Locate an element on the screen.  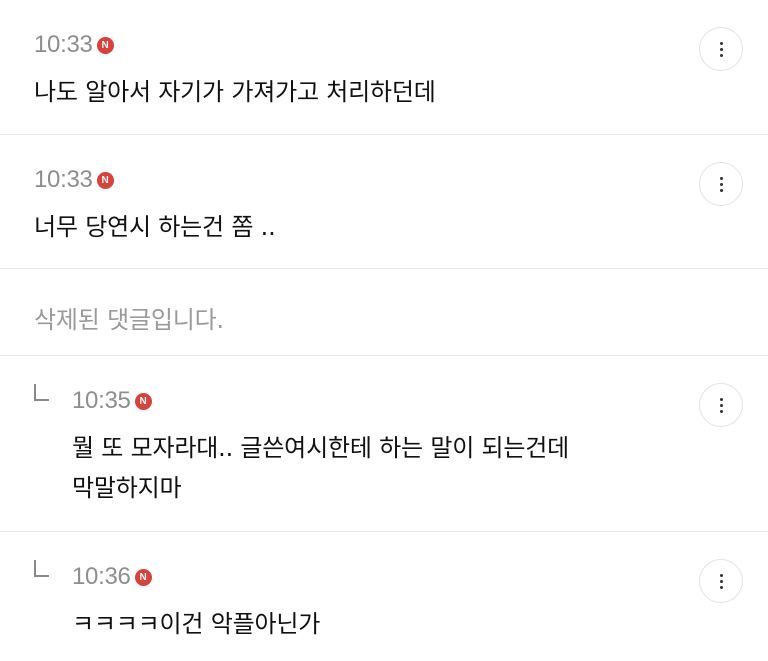
comment-text-line: 막말하지마 is located at coordinates (127, 488).